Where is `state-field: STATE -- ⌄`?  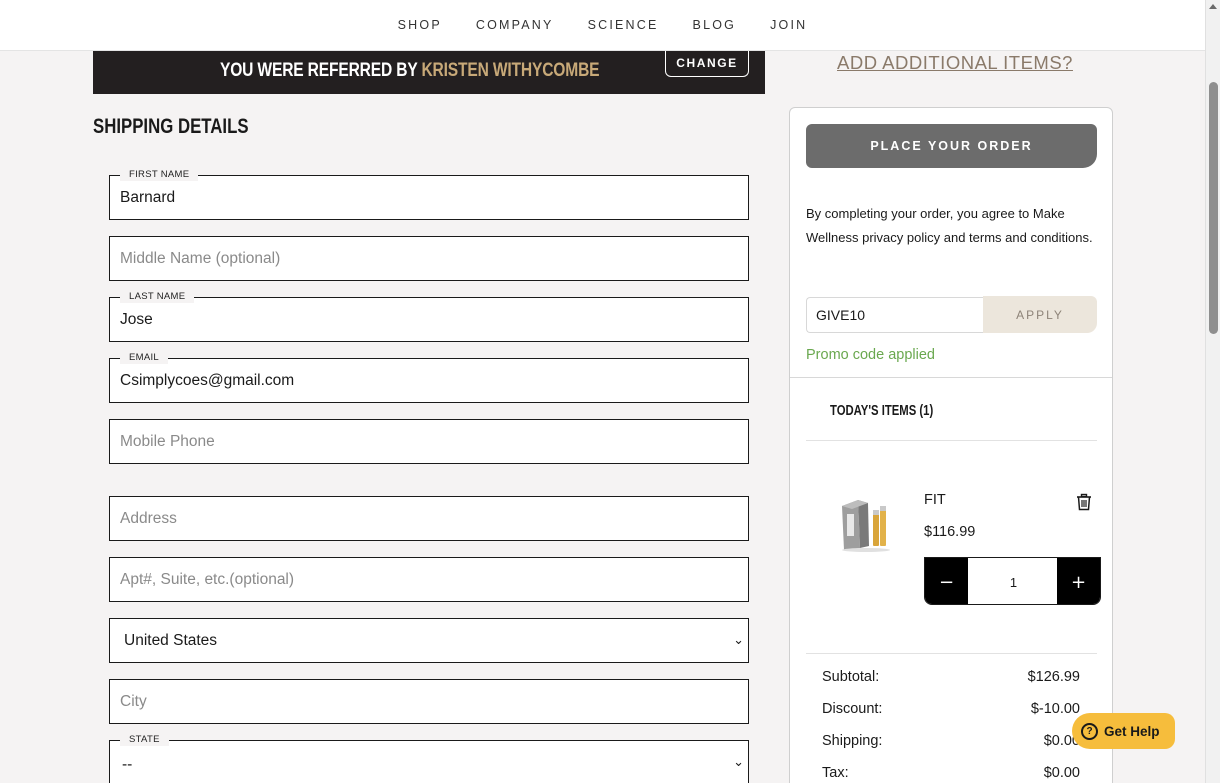 state-field: STATE -- ⌄ is located at coordinates (429, 758).